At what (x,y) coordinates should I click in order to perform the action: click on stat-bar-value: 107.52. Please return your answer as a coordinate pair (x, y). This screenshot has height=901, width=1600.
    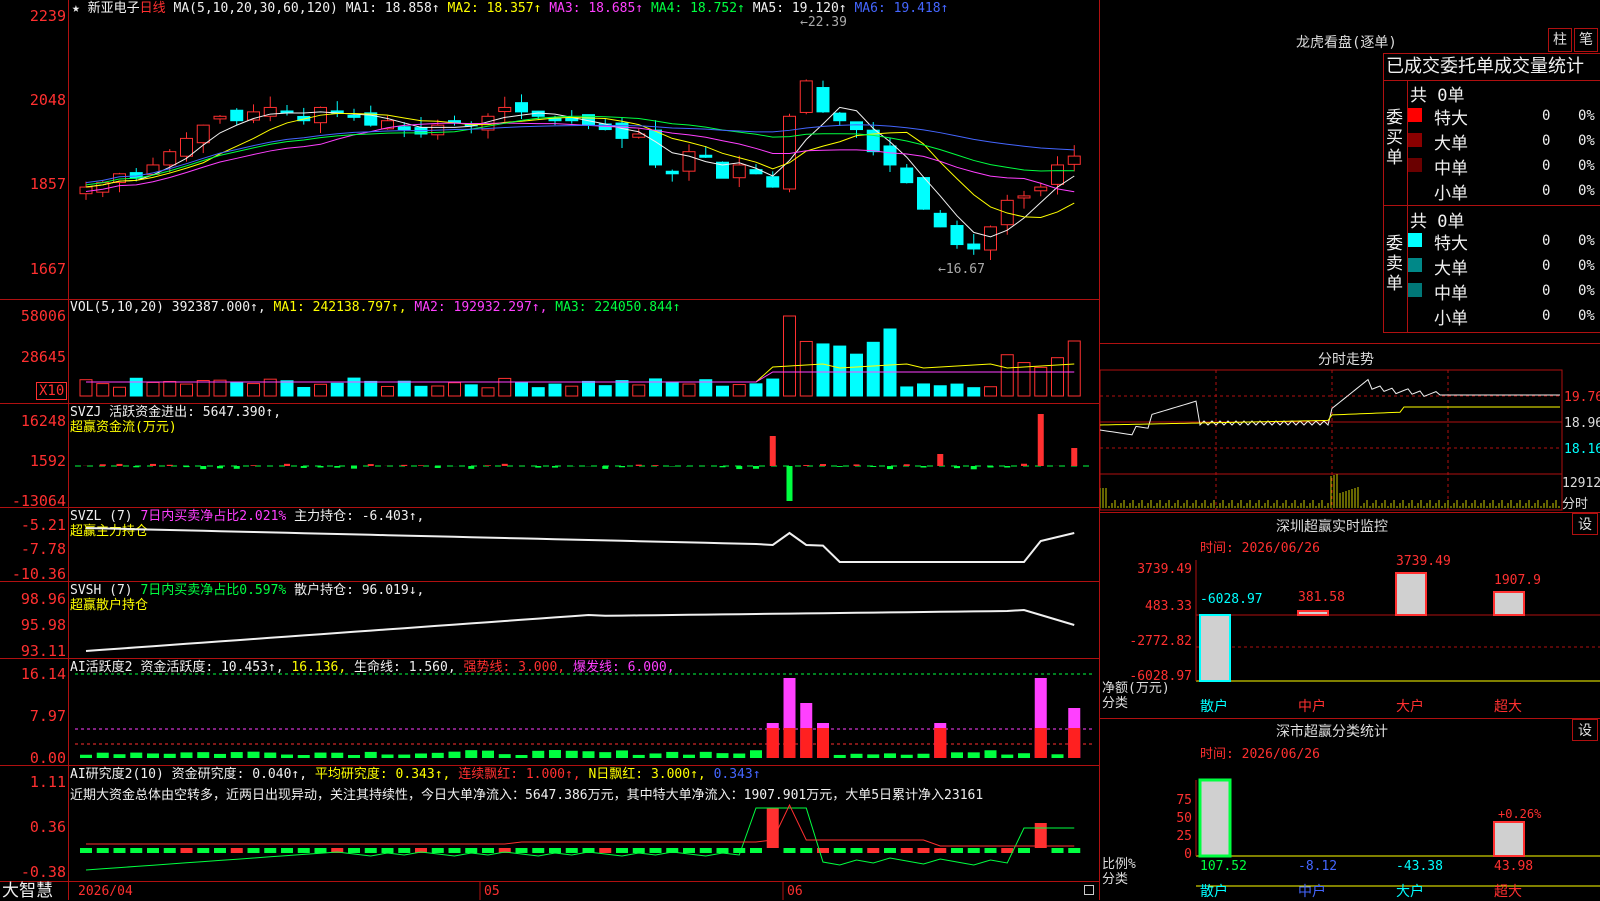
    Looking at the image, I should click on (1223, 866).